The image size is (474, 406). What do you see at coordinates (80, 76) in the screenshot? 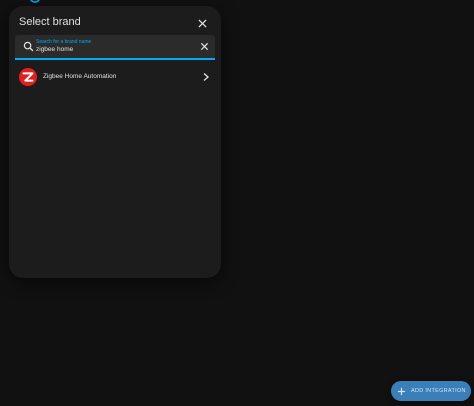
I see `result-label: Zigbee Home Automation` at bounding box center [80, 76].